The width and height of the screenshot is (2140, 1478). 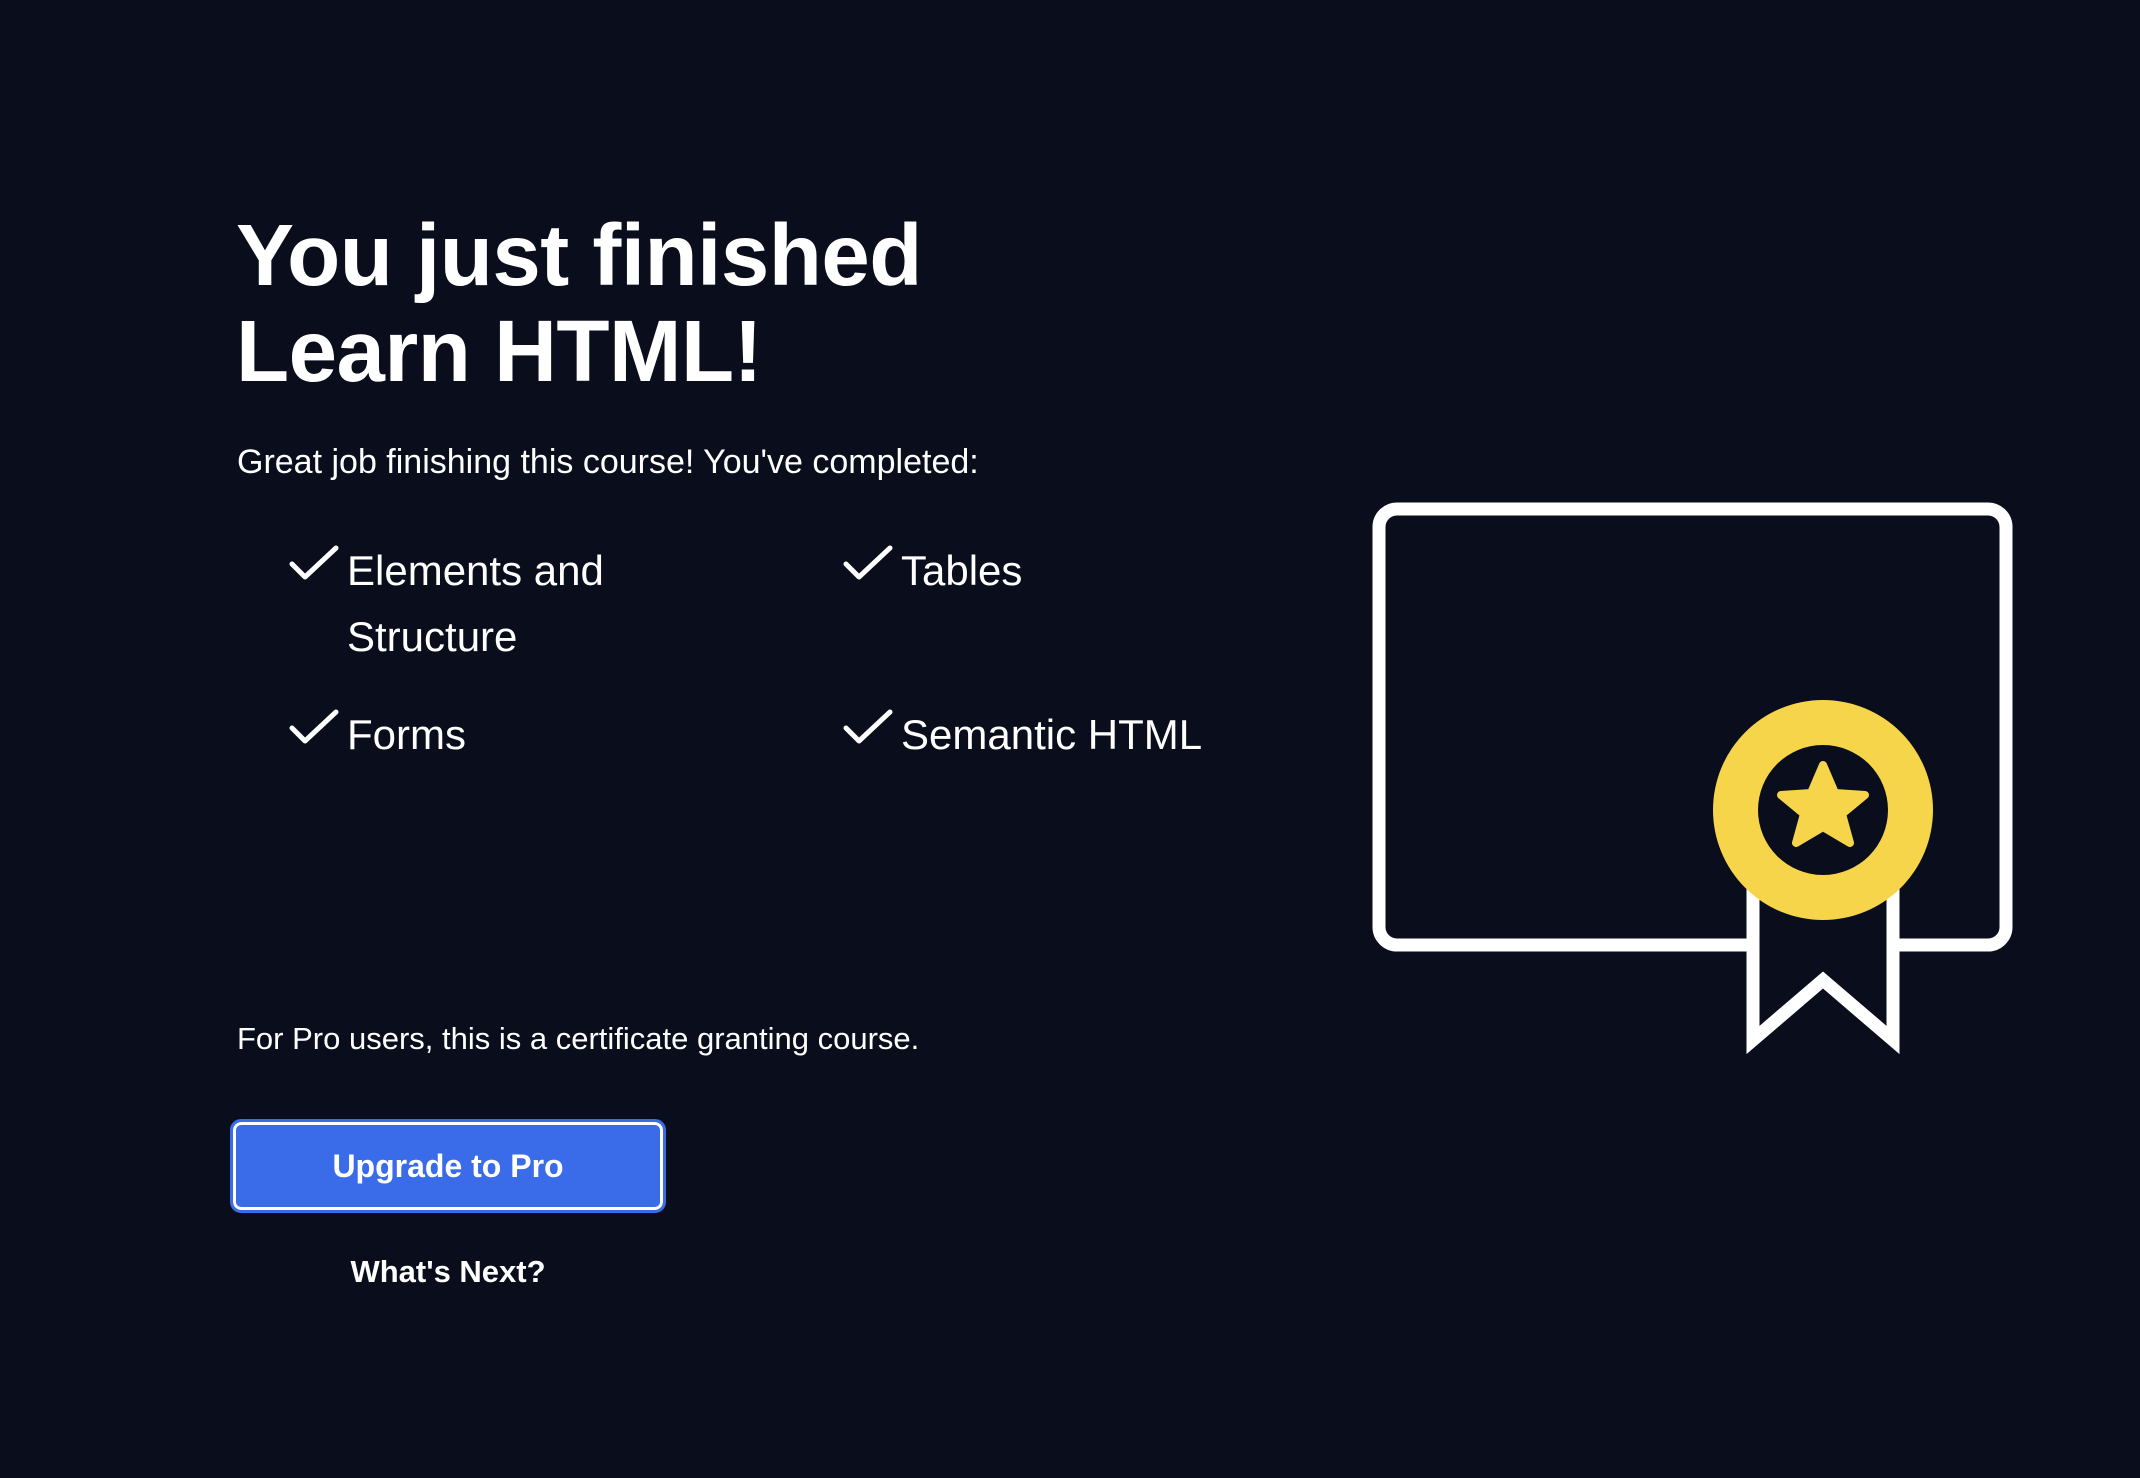 I want to click on page-title: You just finished Learn HTML!, so click(x=646, y=304).